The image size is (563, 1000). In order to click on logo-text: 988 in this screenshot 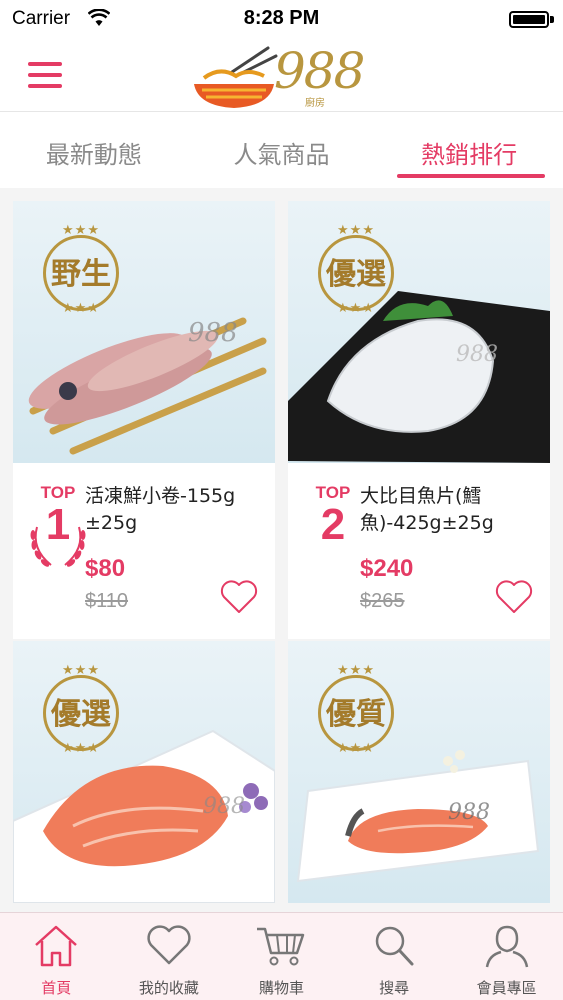, I will do `click(319, 71)`.